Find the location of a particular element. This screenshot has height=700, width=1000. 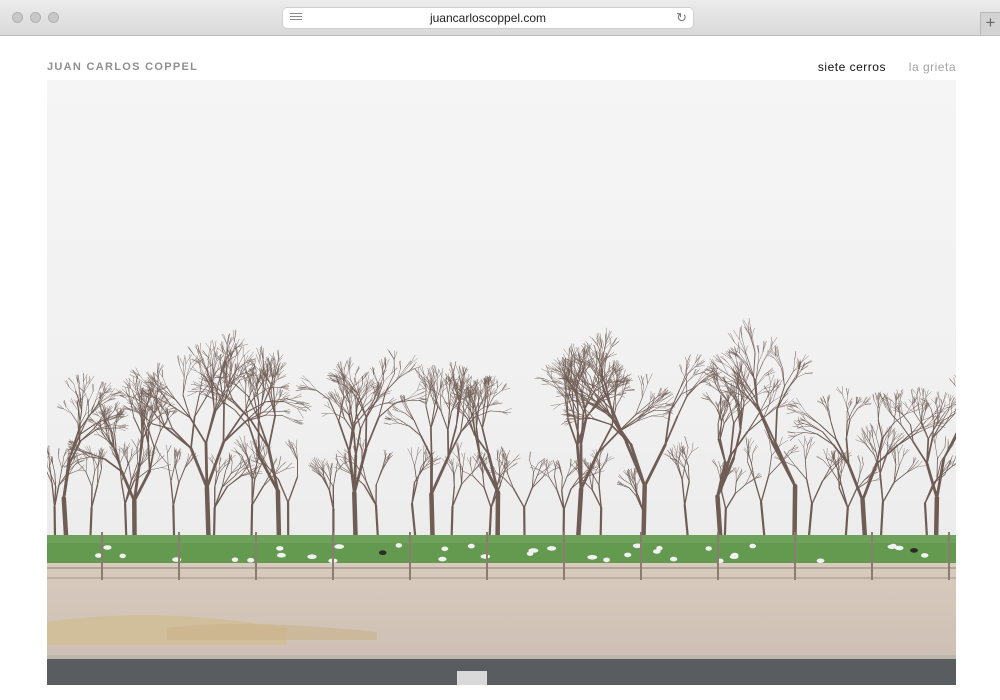

close-window-button is located at coordinates (17, 17).